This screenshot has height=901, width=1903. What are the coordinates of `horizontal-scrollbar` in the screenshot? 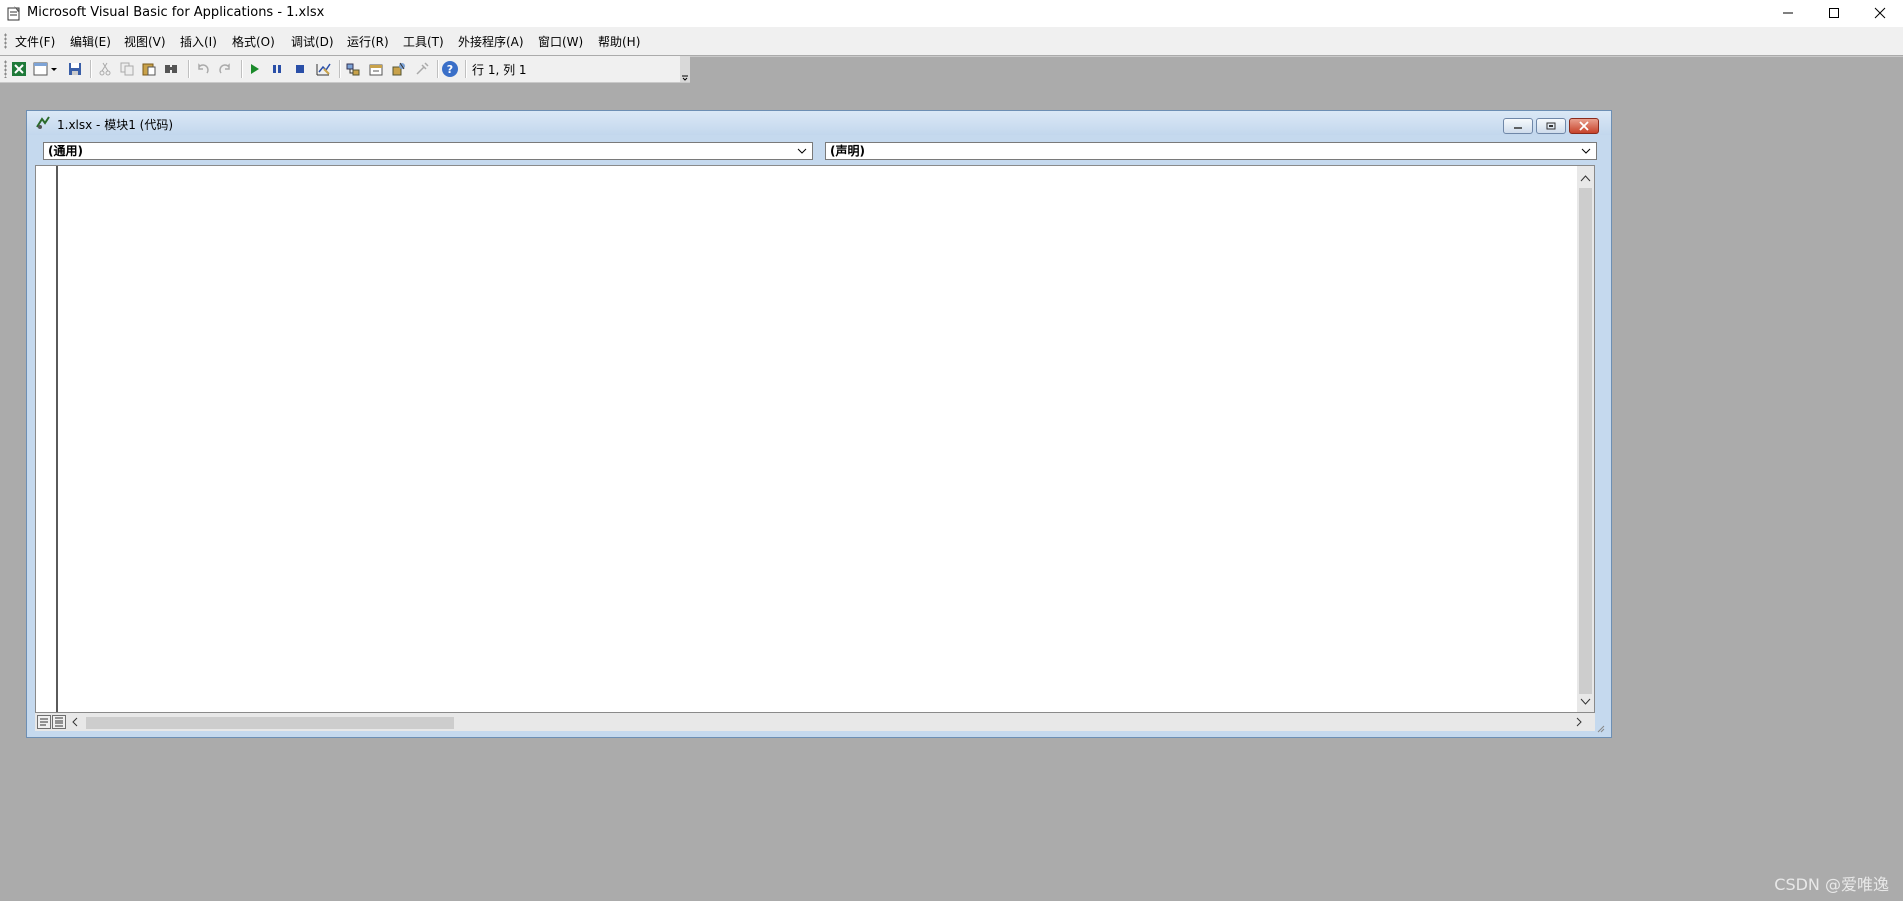 It's located at (815, 722).